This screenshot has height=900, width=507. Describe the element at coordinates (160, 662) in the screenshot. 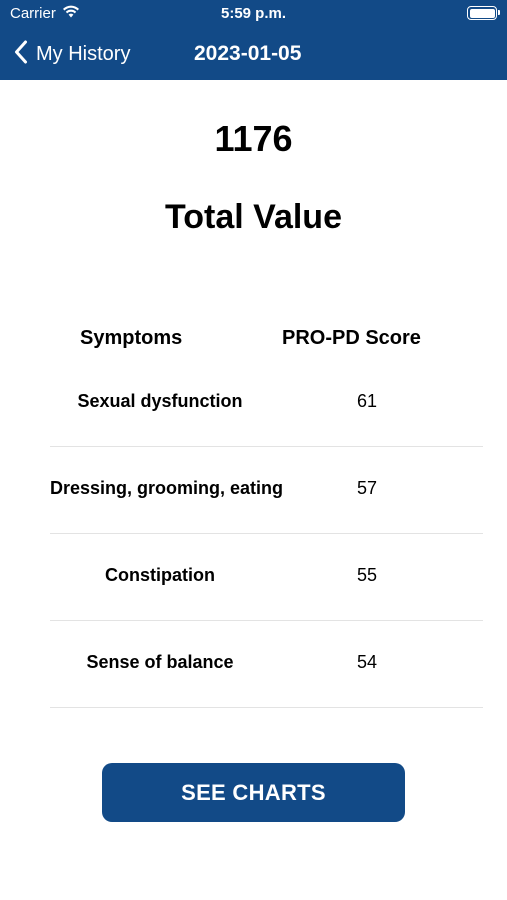

I see `symptom-name: Sense of balance` at that location.